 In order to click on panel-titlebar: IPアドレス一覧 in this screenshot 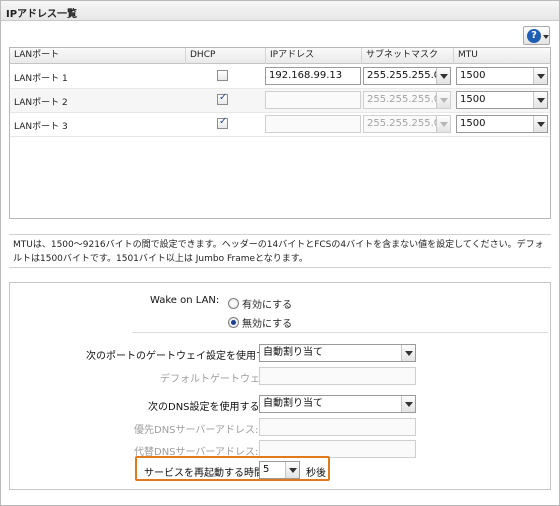, I will do `click(280, 11)`.